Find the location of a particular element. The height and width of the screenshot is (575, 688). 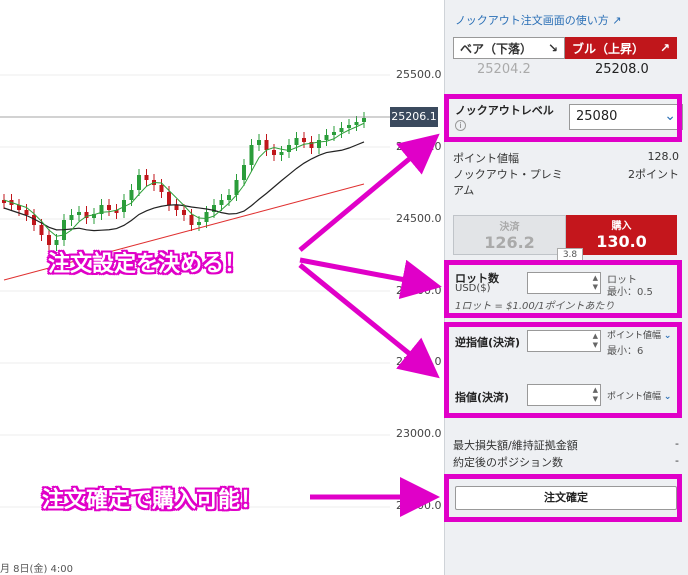

arrow-down-right-icon: ↘ is located at coordinates (552, 48).